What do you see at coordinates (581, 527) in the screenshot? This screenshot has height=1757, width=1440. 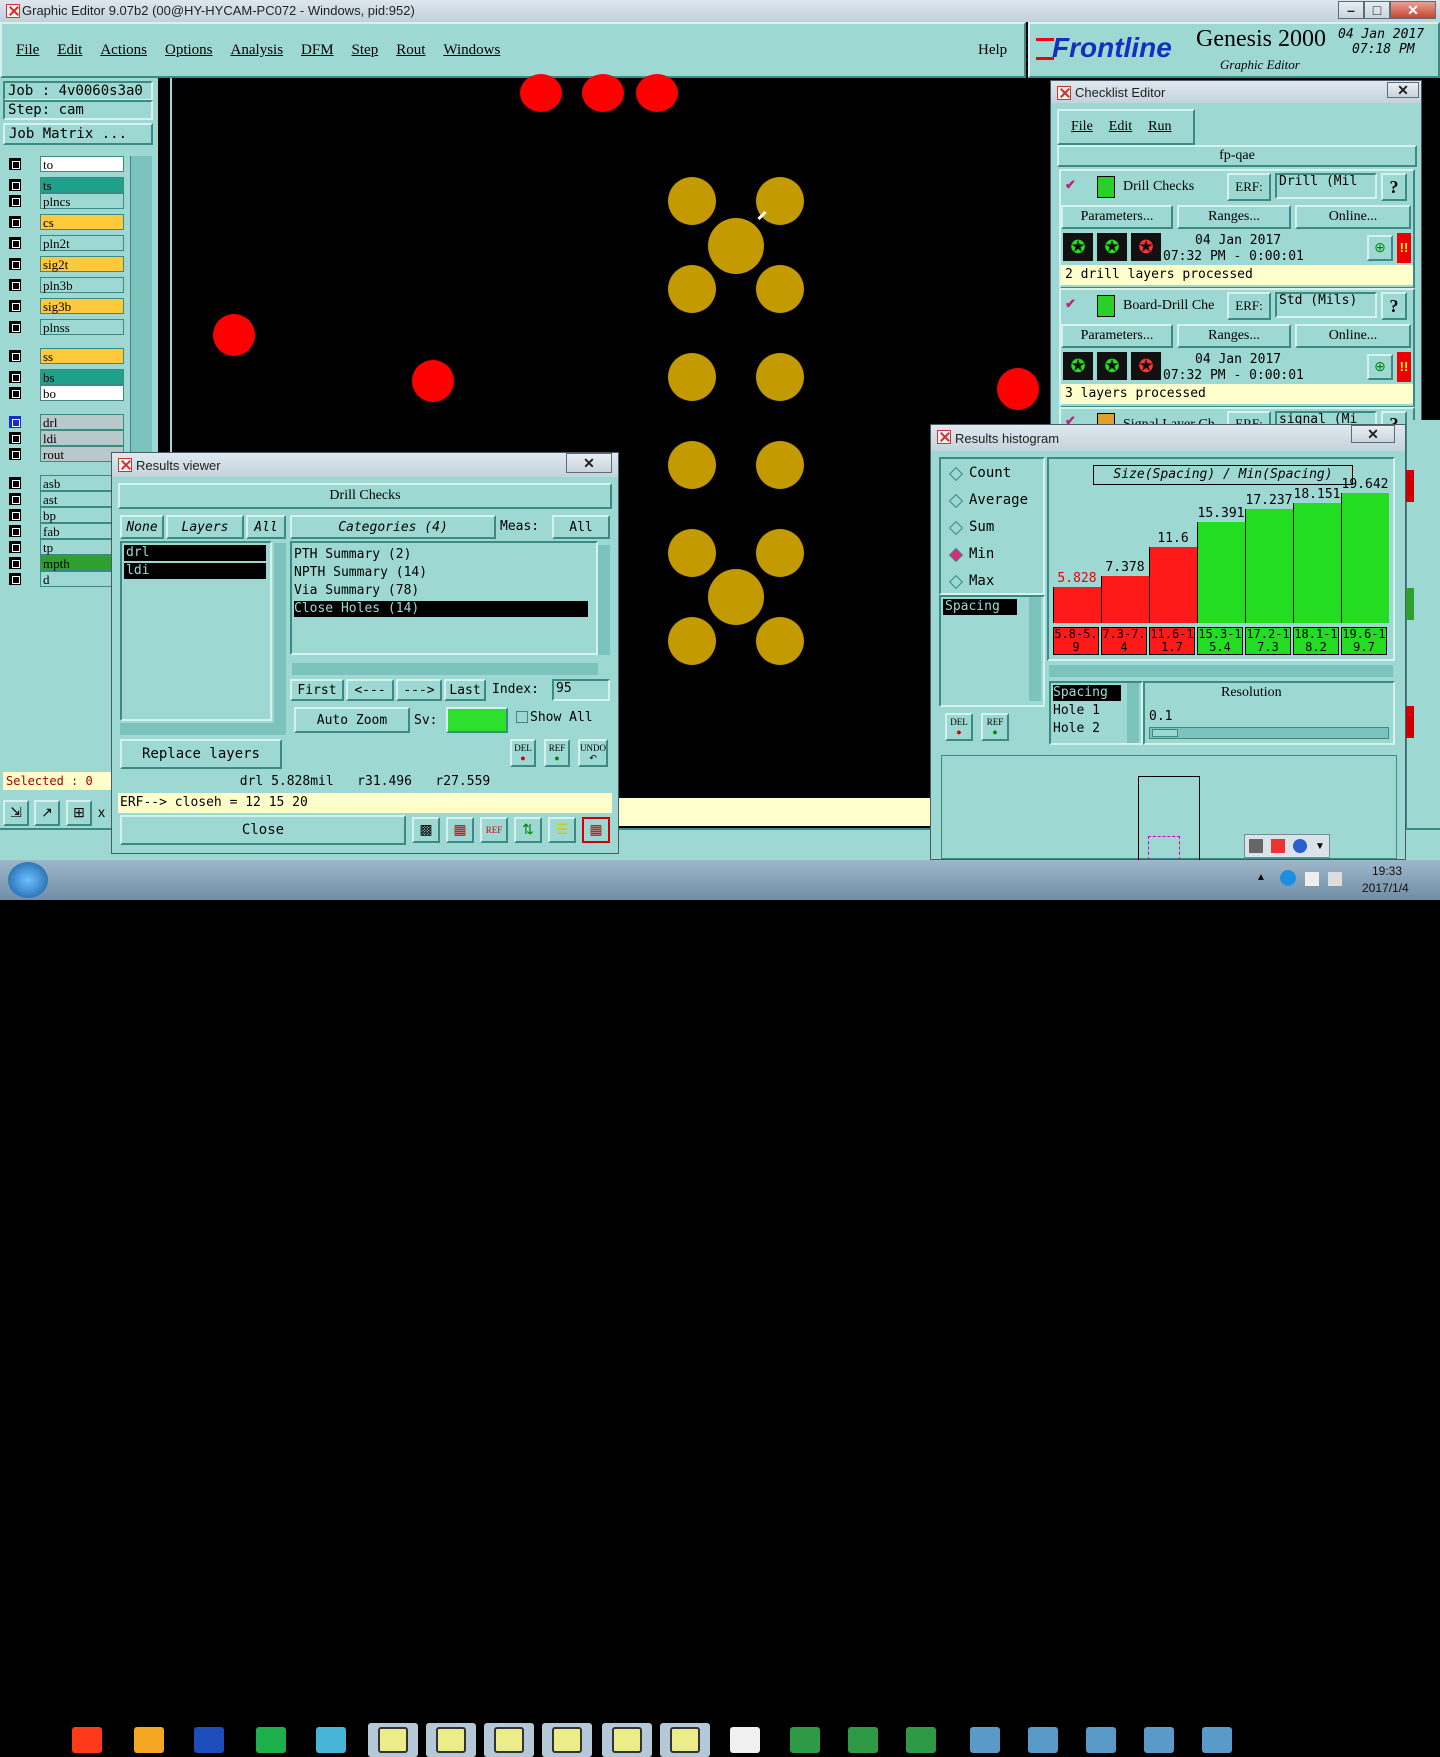 I see `meas-select: All` at bounding box center [581, 527].